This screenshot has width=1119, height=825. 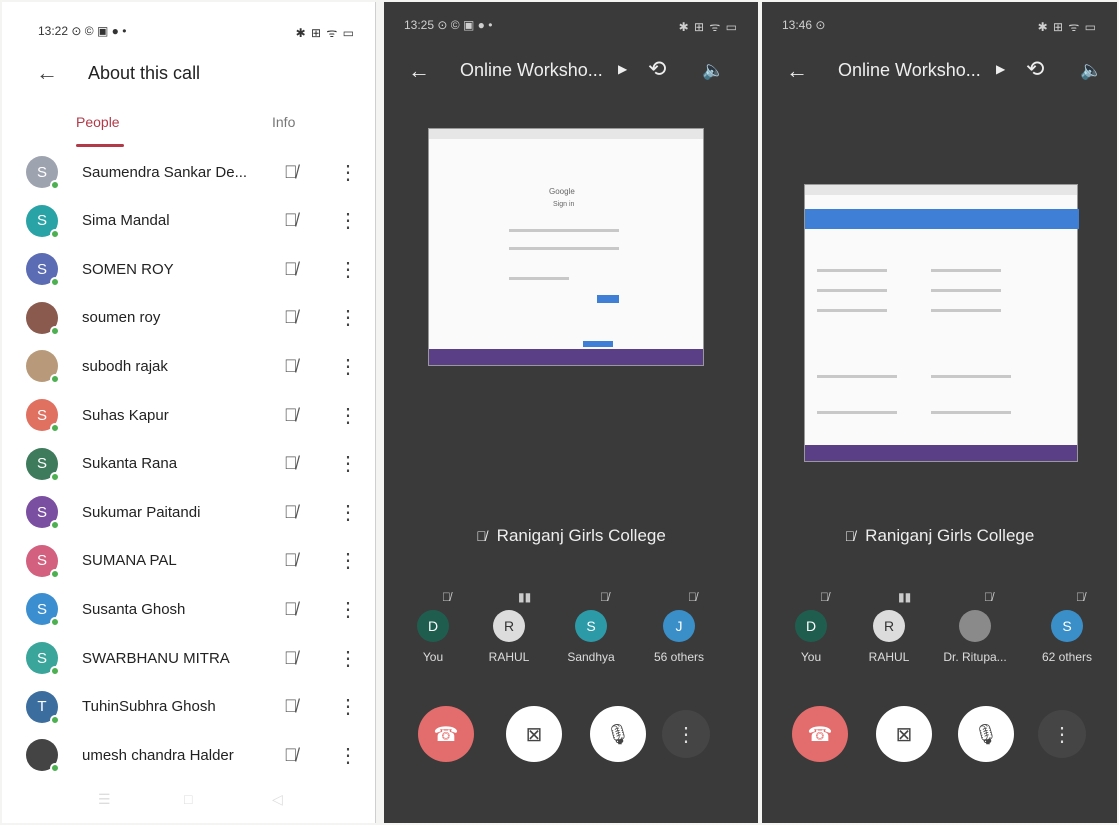 I want to click on participant-row: S SWARBHANU MITRA 🎙̸ ⋮, so click(x=188, y=658).